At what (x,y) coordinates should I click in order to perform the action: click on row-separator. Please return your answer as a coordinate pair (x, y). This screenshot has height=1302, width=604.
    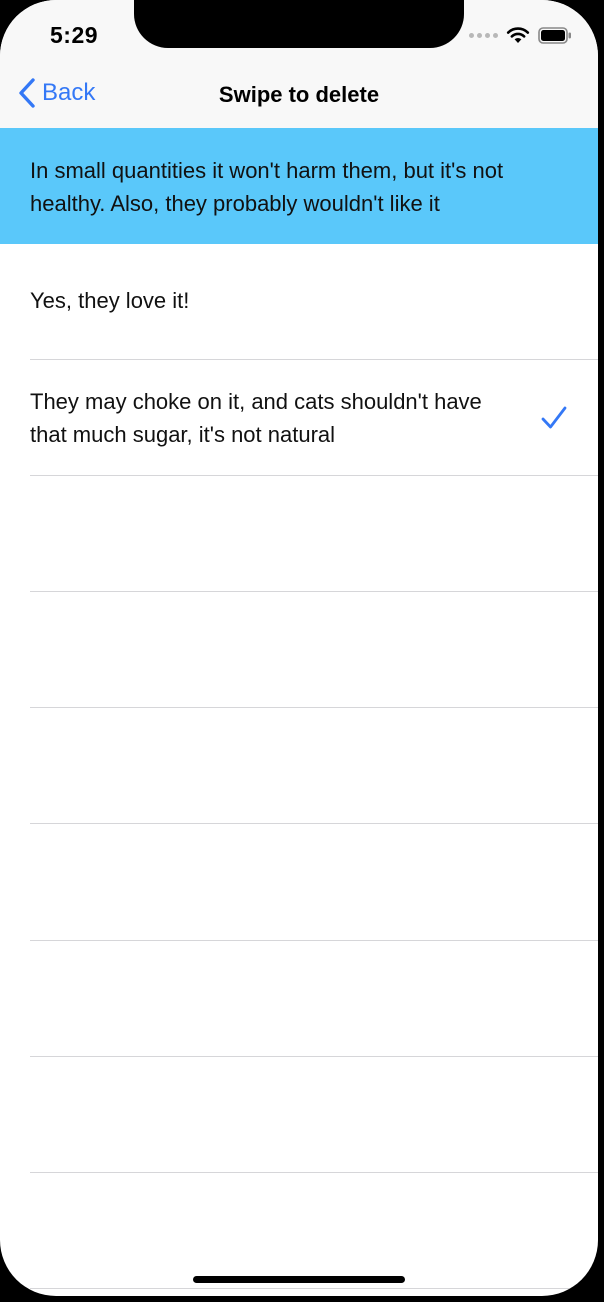
    Looking at the image, I should click on (314, 1288).